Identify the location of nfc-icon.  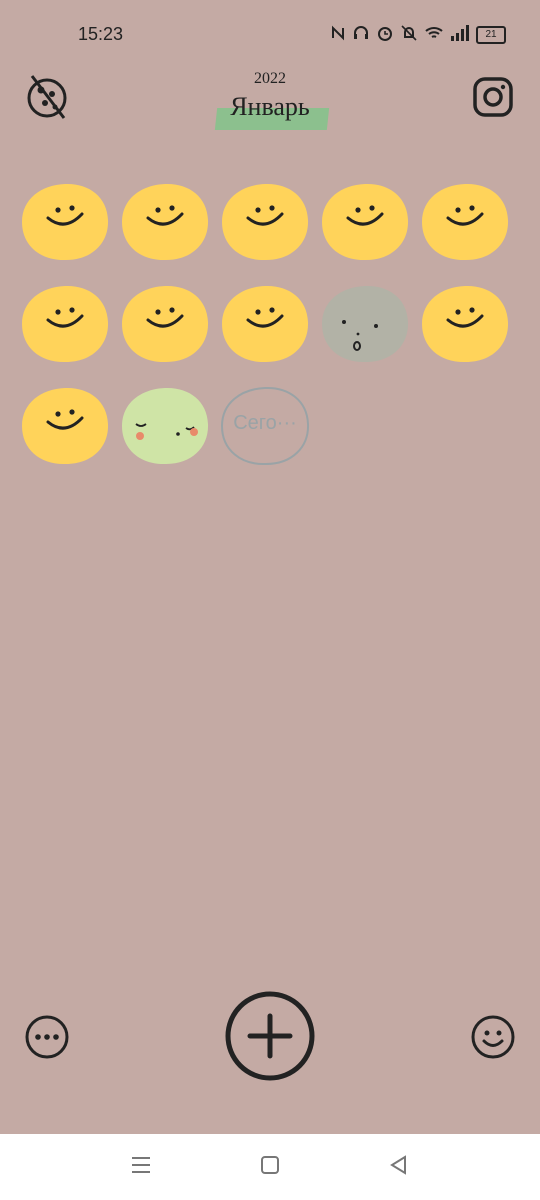
(338, 35).